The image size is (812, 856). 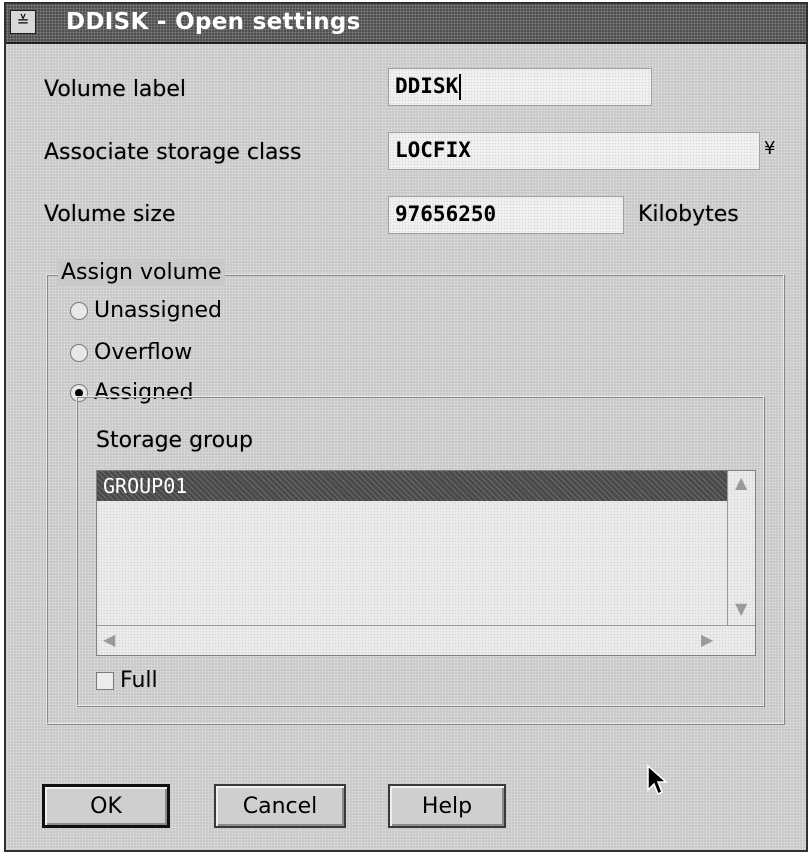 I want to click on volume-label-value: DDISK, so click(x=427, y=86).